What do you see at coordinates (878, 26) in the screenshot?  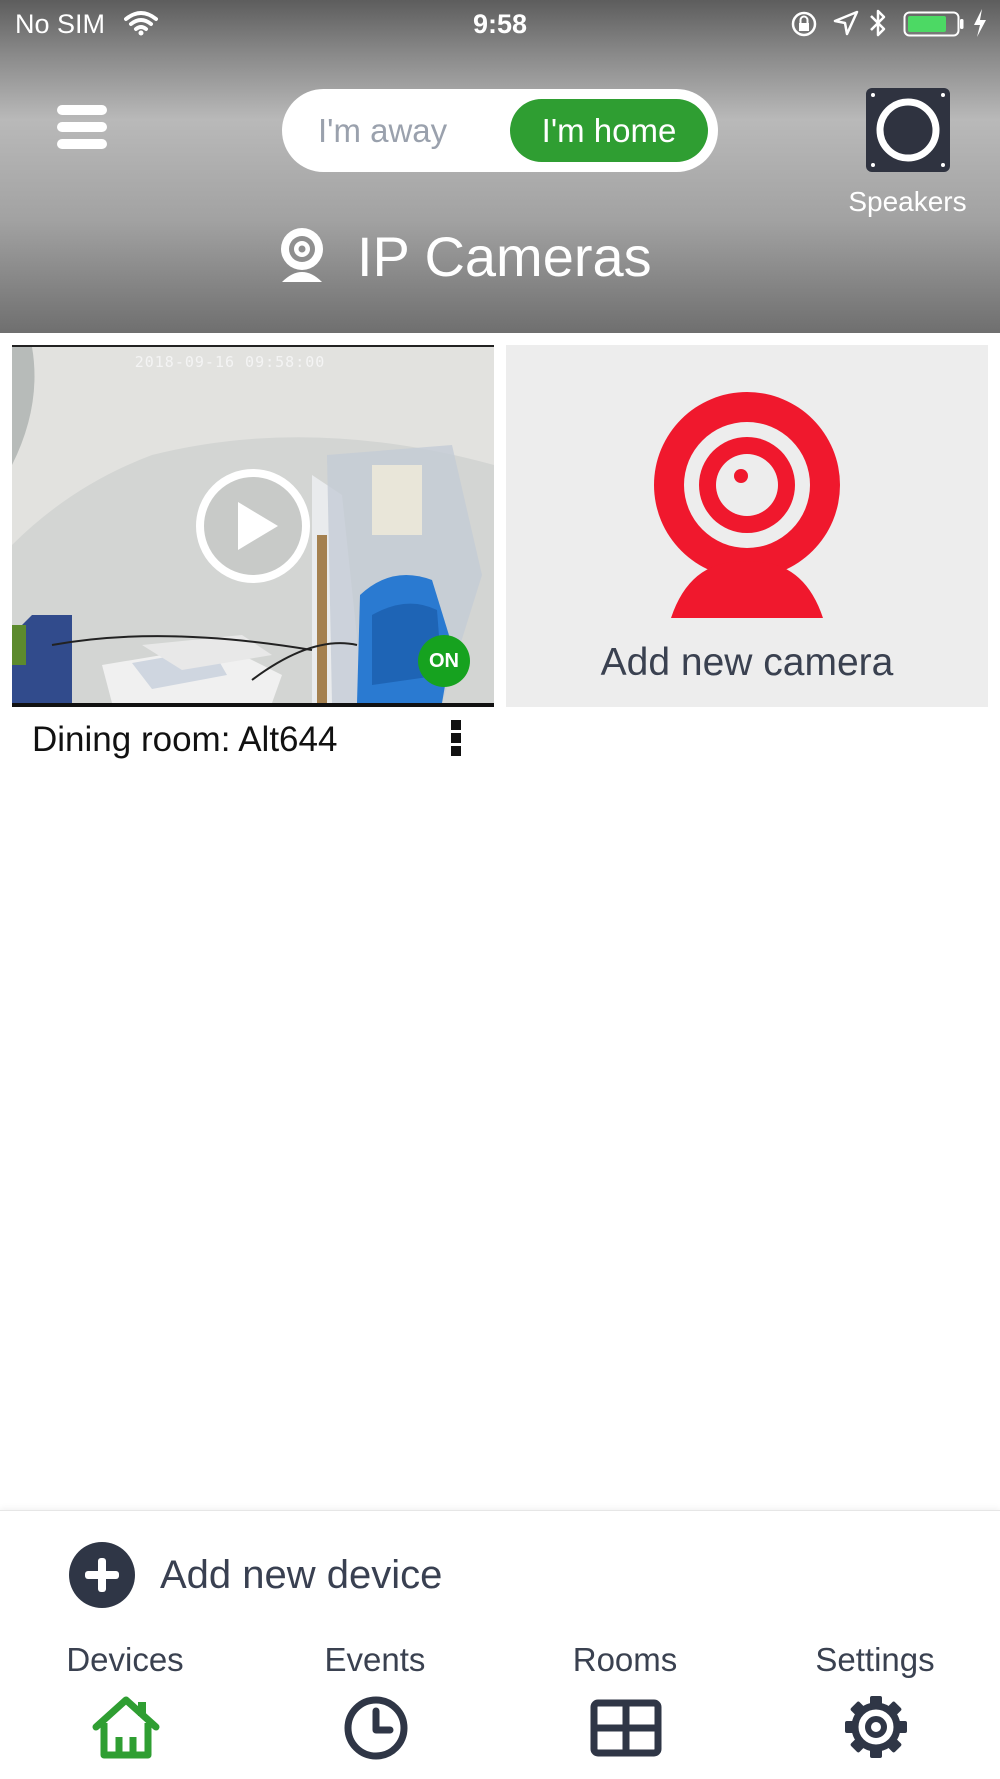 I see `bluetooth-icon` at bounding box center [878, 26].